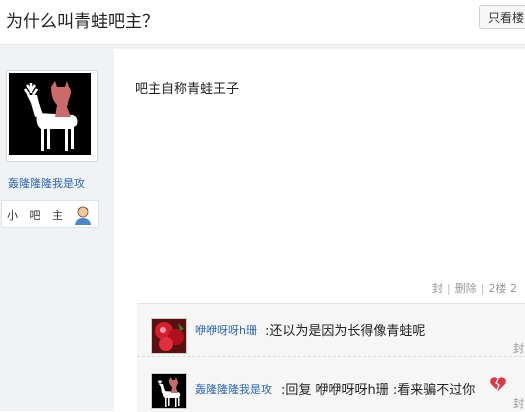 Image resolution: width=525 pixels, height=412 pixels. What do you see at coordinates (380, 390) in the screenshot?
I see `reply-text: 回复 咿咿呀呀h珊 :看来骗不过你` at bounding box center [380, 390].